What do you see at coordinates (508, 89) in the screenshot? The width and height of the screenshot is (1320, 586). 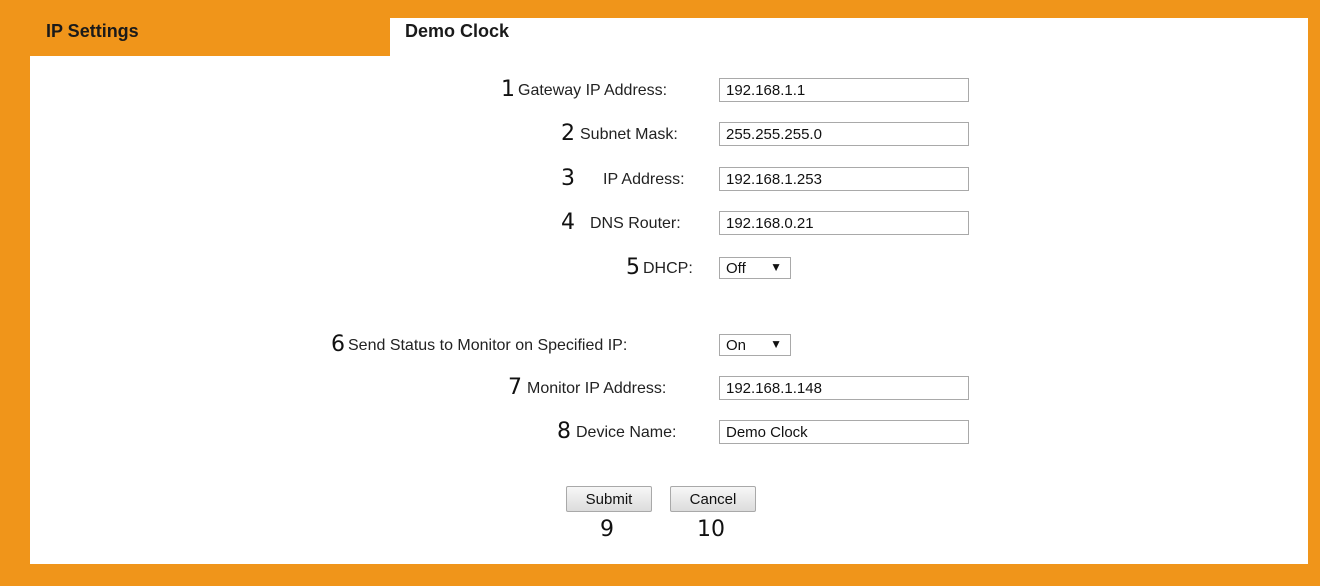 I see `gateway-number: 1` at bounding box center [508, 89].